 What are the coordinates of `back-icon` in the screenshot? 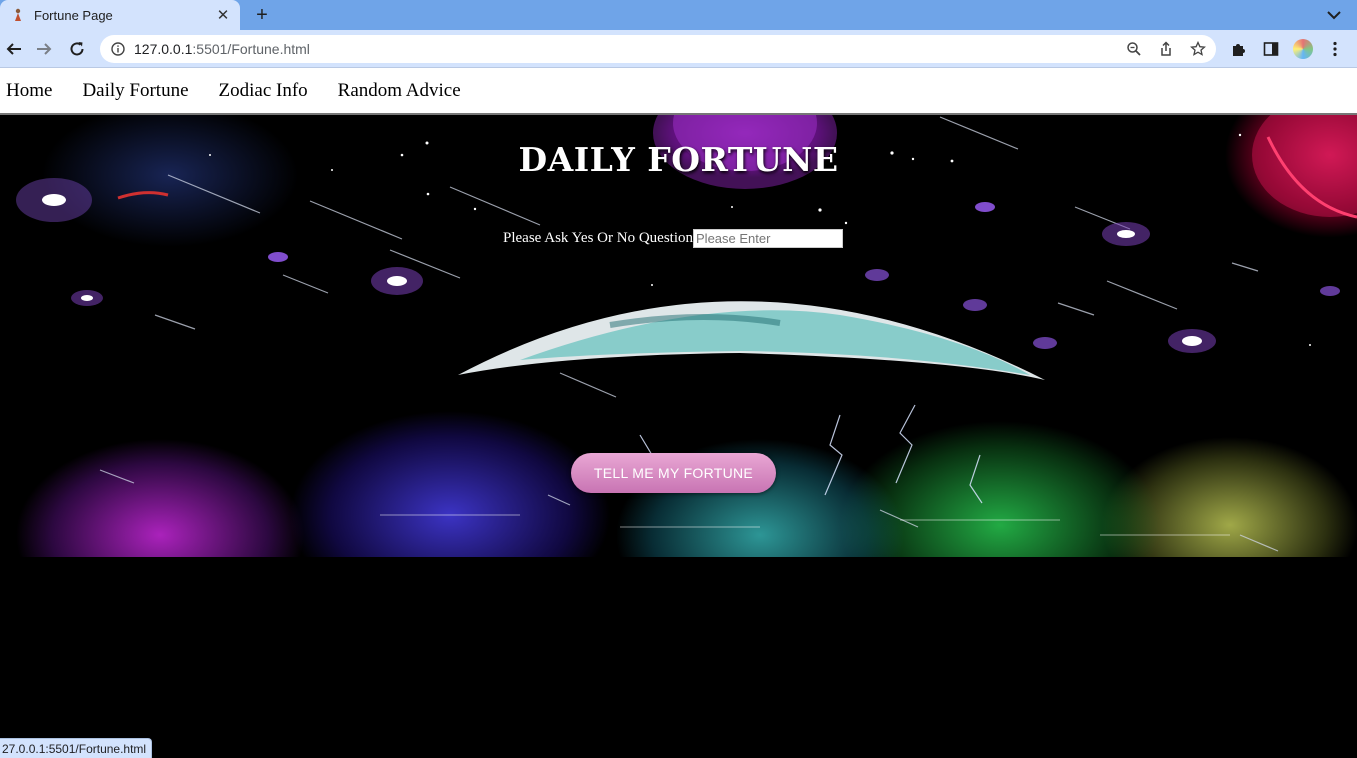 It's located at (14, 49).